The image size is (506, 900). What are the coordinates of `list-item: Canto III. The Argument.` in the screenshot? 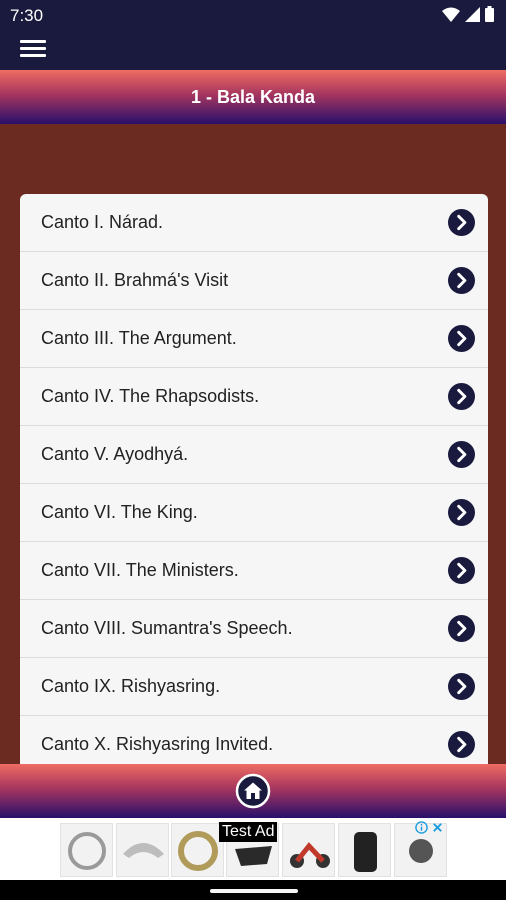 It's located at (254, 339).